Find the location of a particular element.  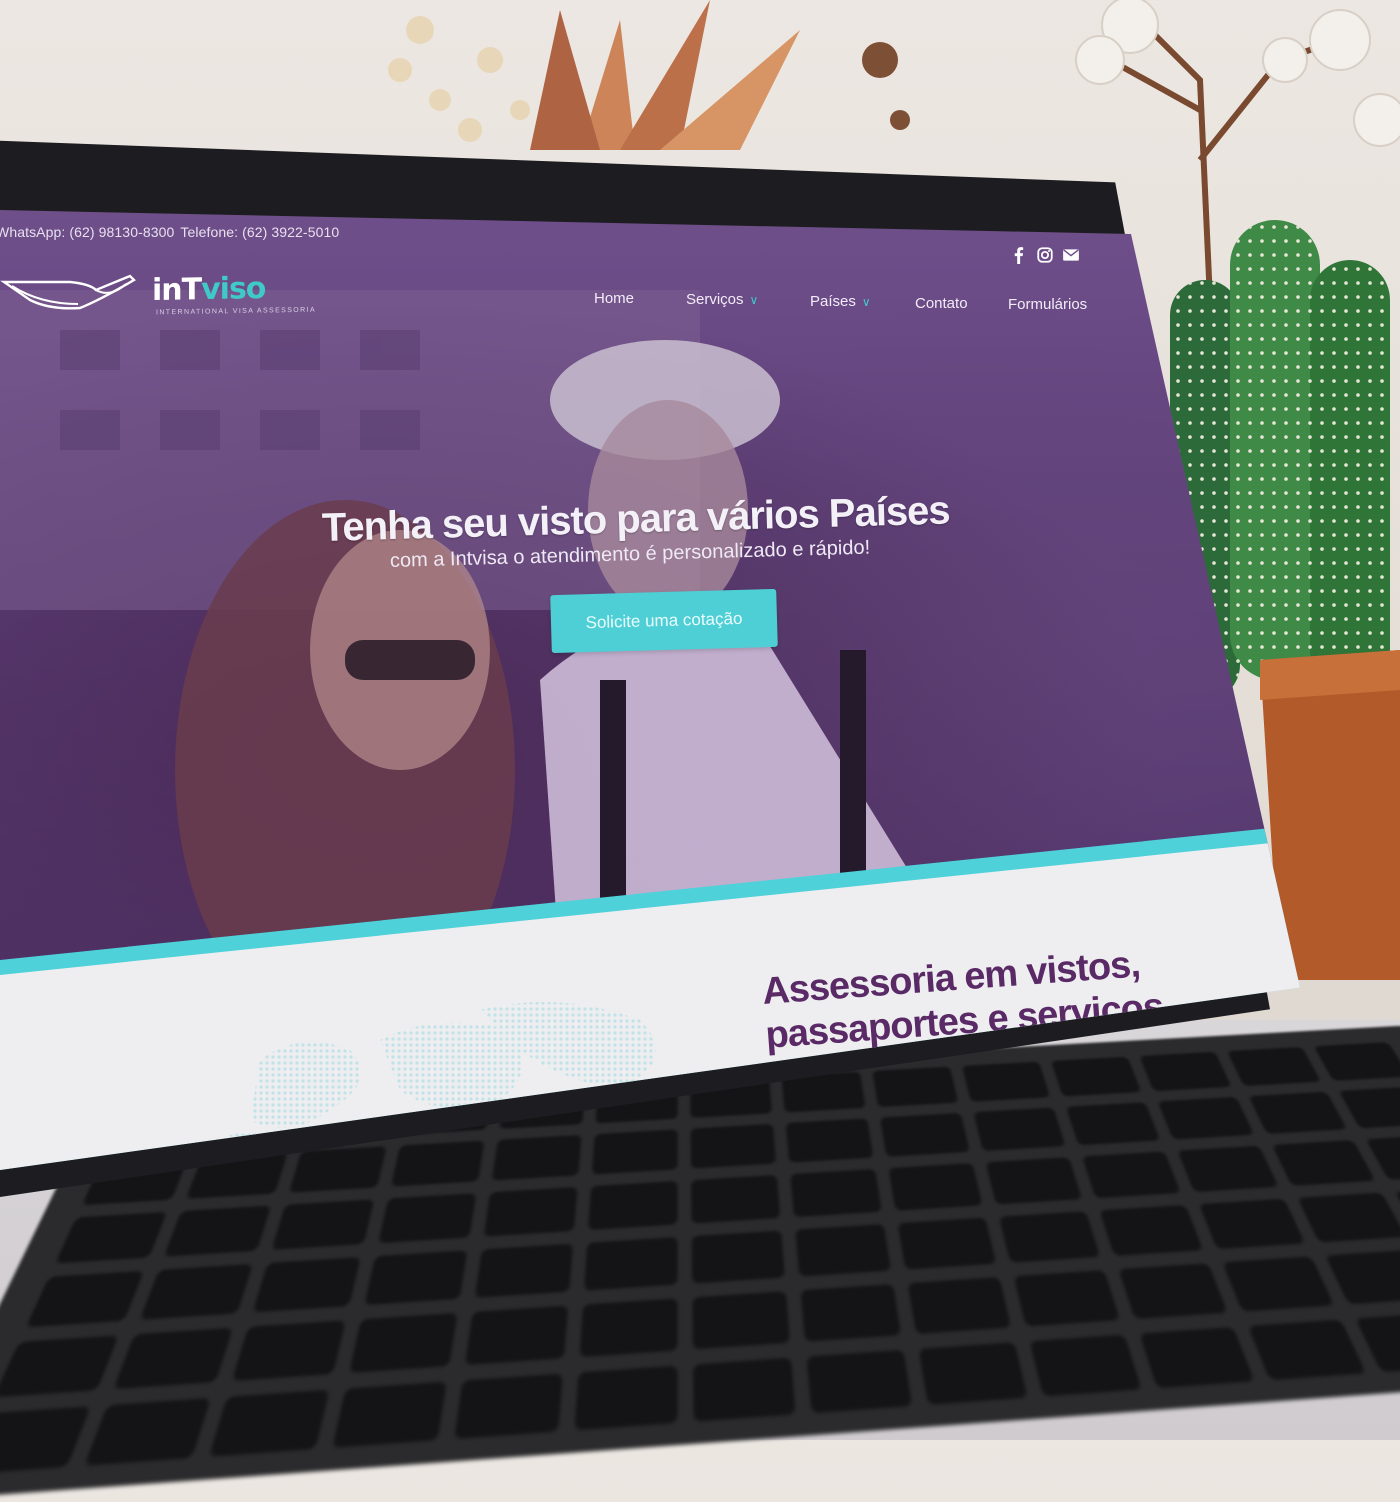

nav-home: Home is located at coordinates (614, 298).